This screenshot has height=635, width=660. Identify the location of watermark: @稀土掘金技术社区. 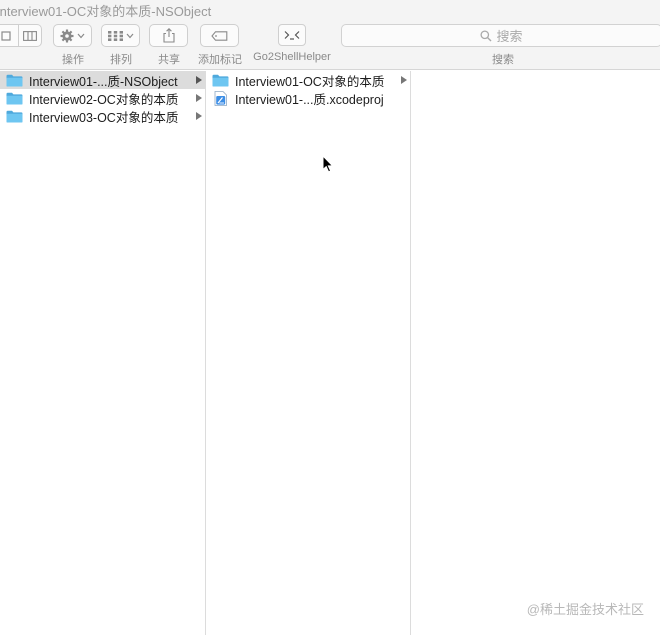
(585, 609).